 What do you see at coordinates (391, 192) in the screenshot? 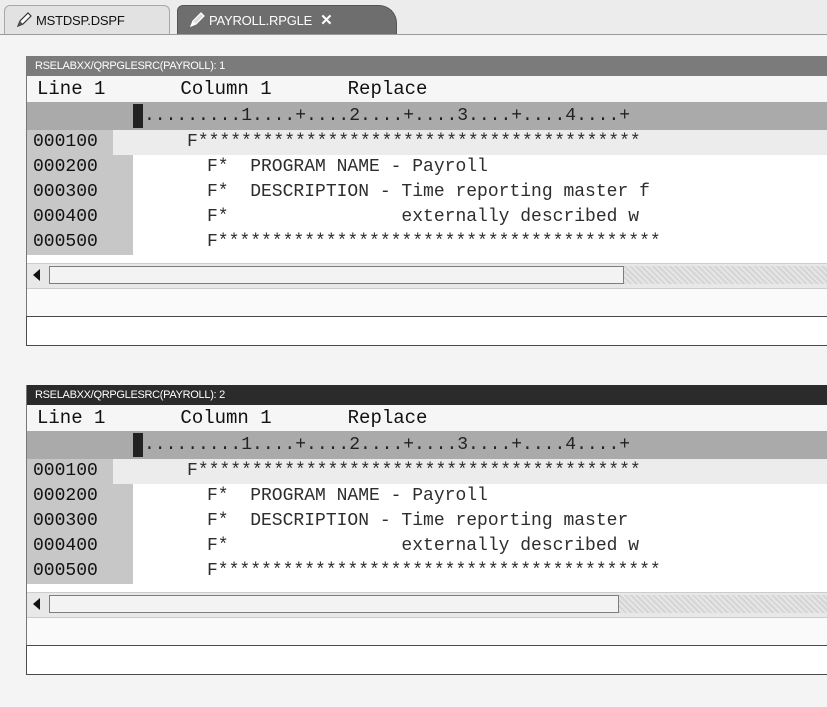
I see `source-text: F* DESCRIPTION - Time reporting master f` at bounding box center [391, 192].